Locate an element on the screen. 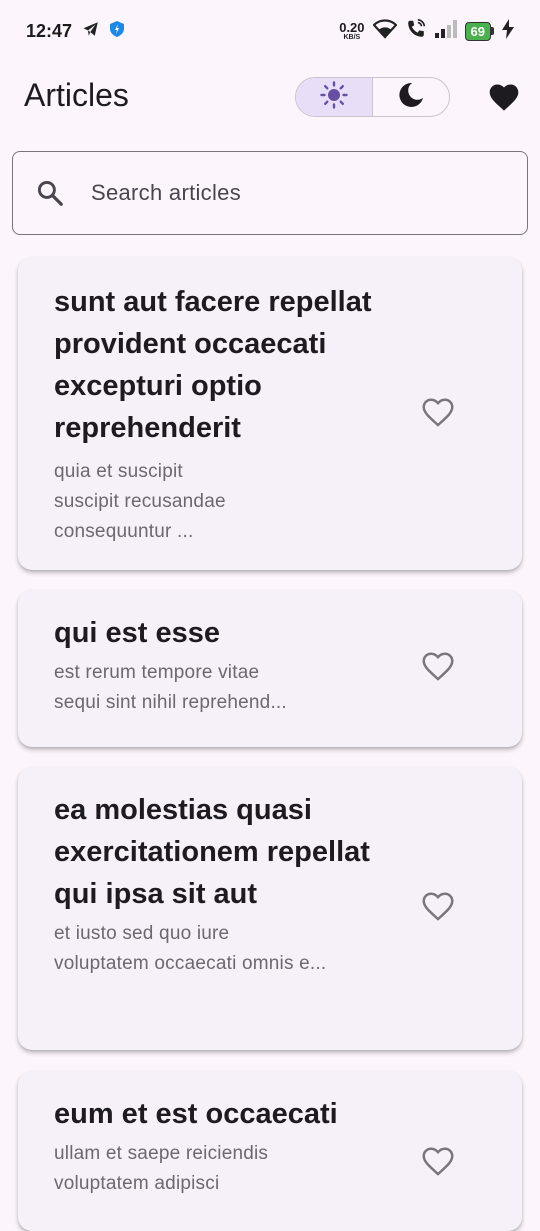 The width and height of the screenshot is (540, 1231). signal-icon is located at coordinates (445, 31).